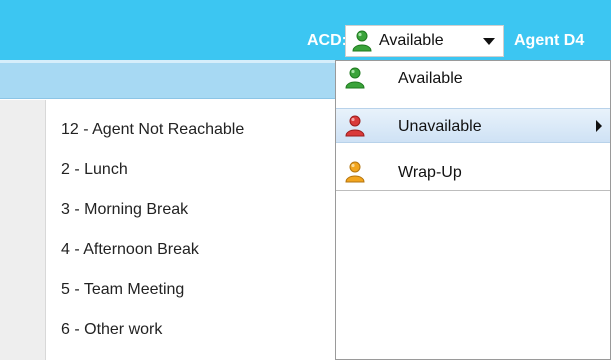  Describe the element at coordinates (473, 172) in the screenshot. I see `status-option-wrap-up: Wrap-Up` at that location.